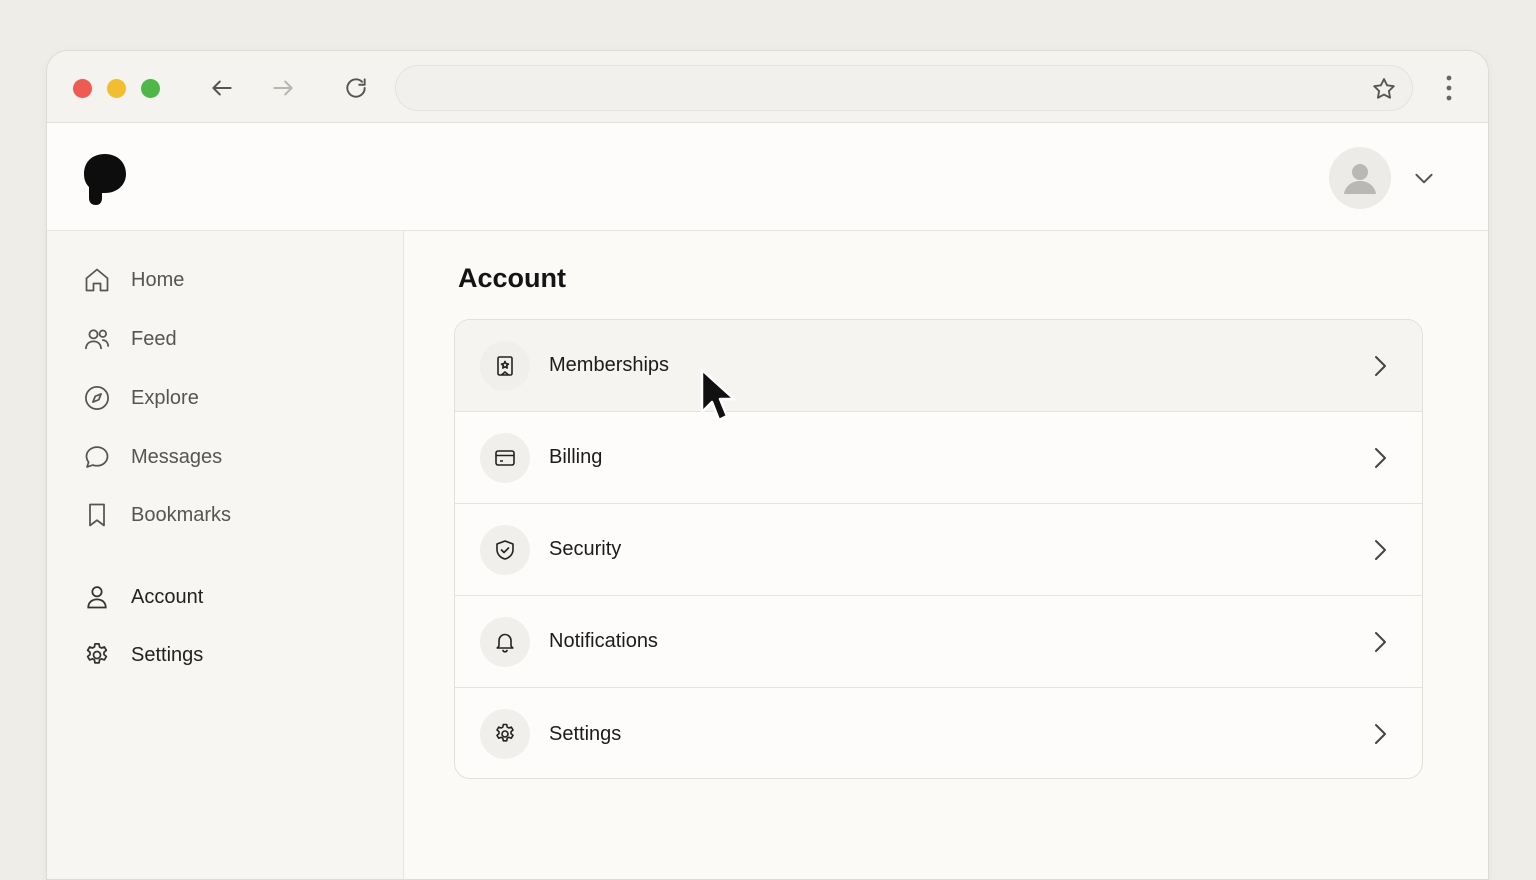 Image resolution: width=1536 pixels, height=880 pixels. I want to click on memberships-row: Memberships, so click(938, 366).